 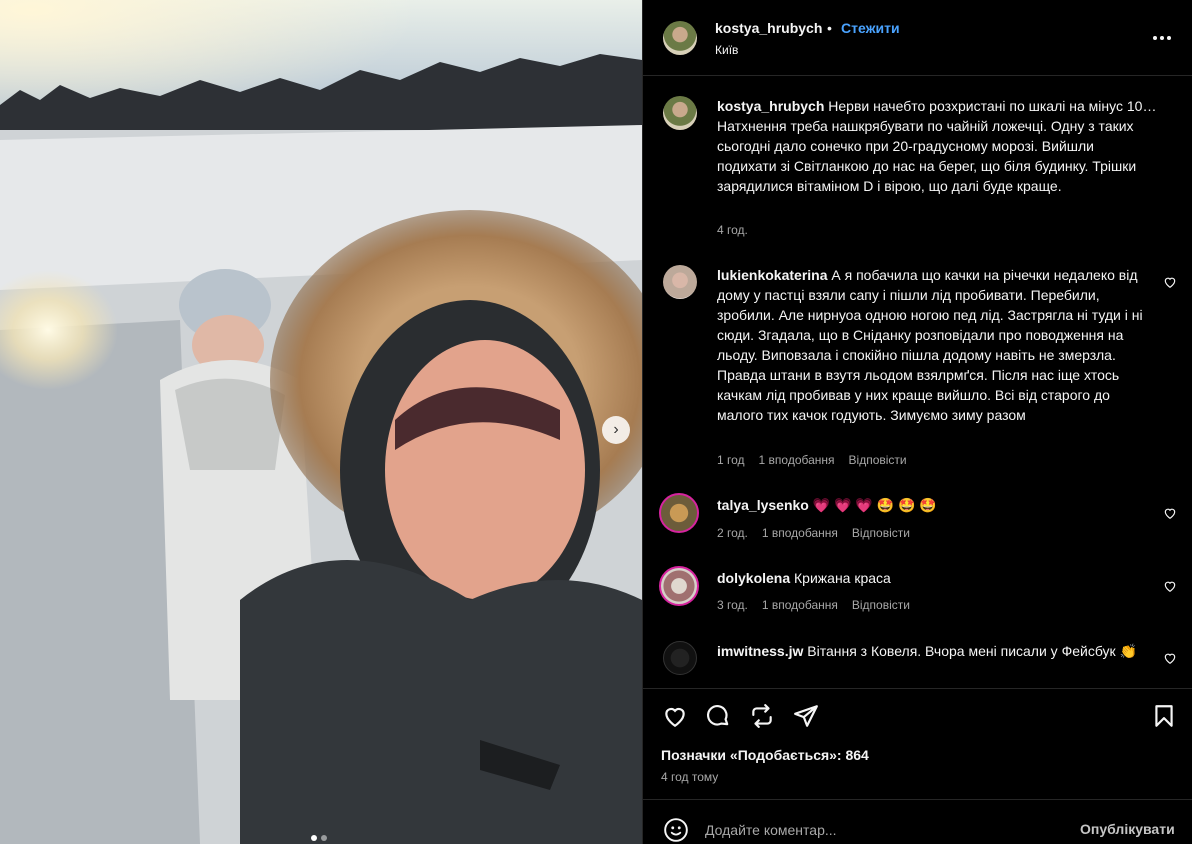 I want to click on post-time: 4 год тому, so click(x=689, y=777).